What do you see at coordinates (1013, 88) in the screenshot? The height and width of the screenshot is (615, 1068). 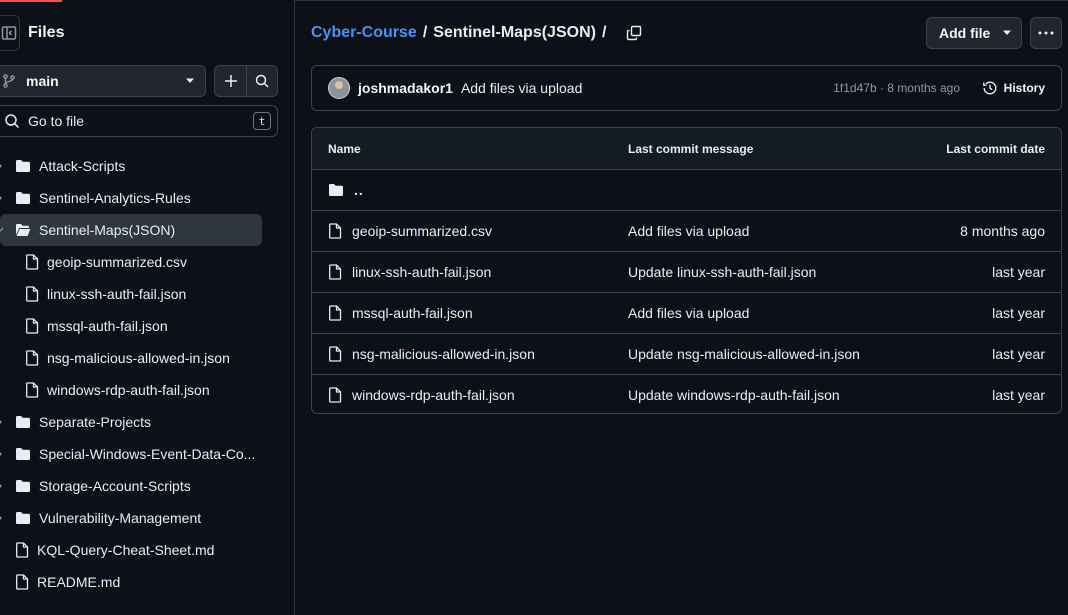 I see `history-button: History` at bounding box center [1013, 88].